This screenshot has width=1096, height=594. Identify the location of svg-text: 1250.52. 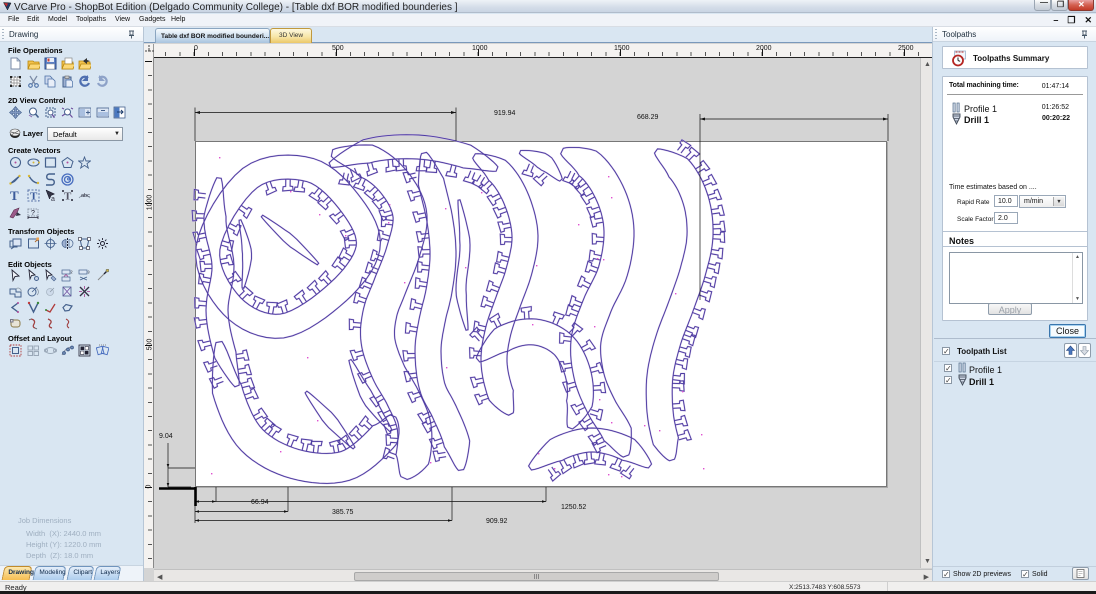
(573, 507).